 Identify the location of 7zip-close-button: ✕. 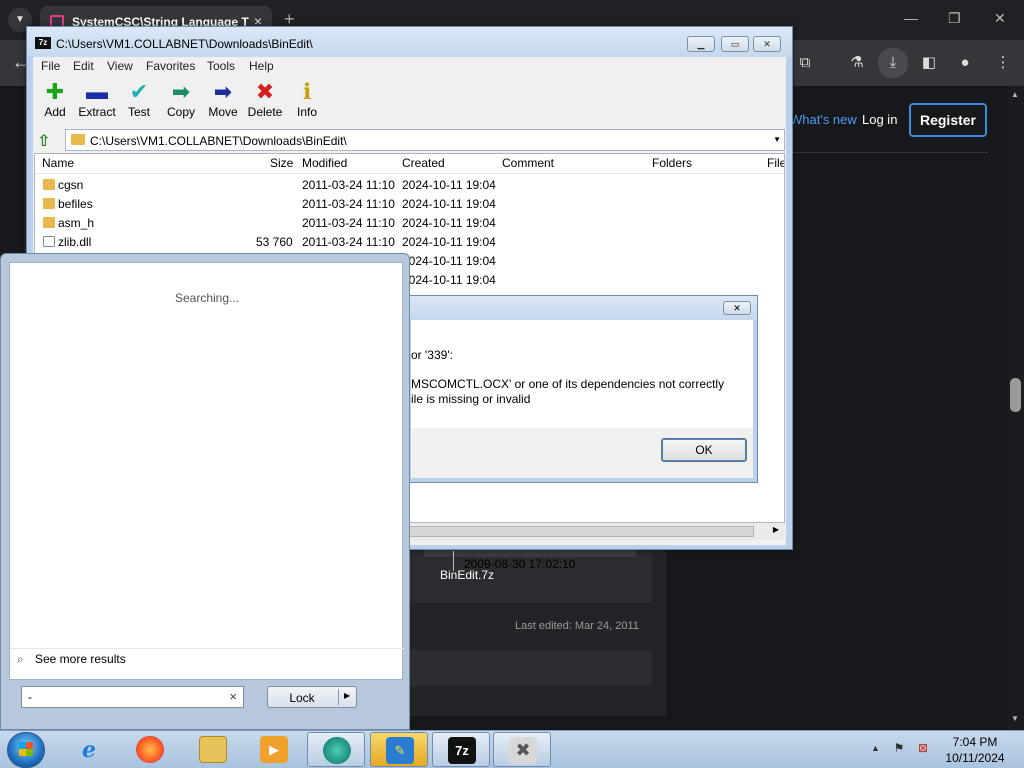
(767, 44).